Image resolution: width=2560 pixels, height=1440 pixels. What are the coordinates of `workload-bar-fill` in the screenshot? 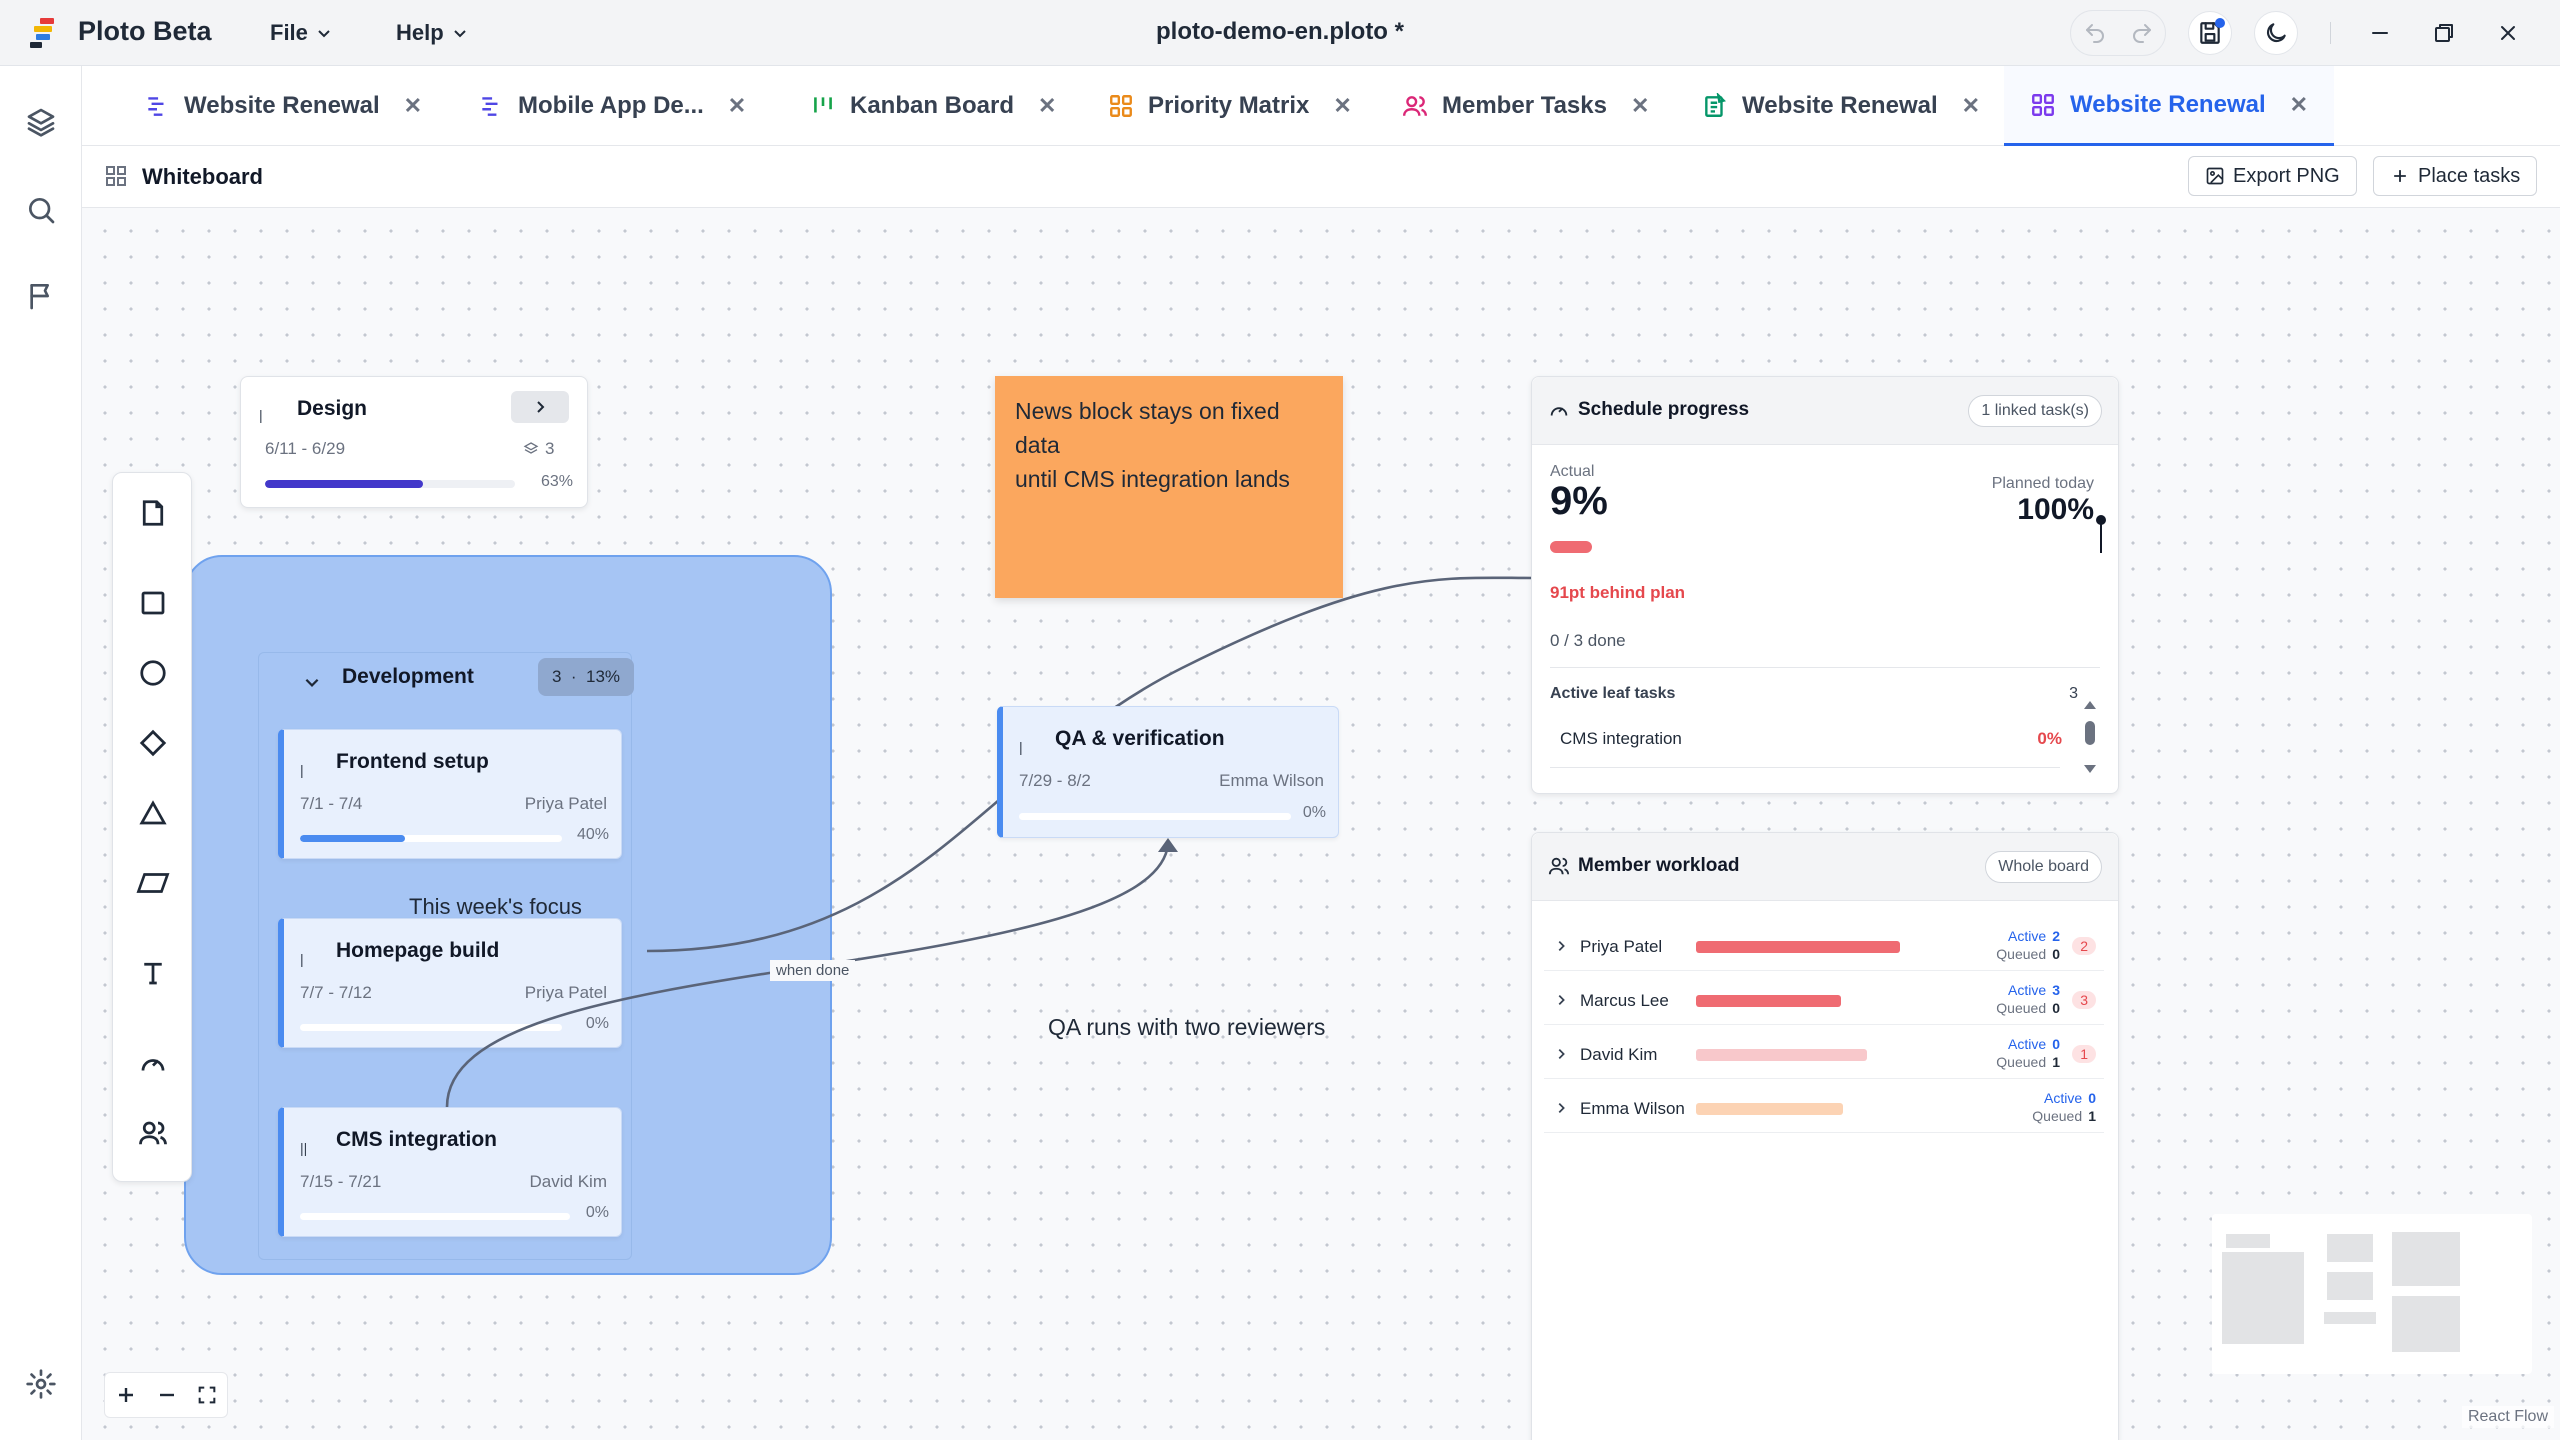 It's located at (1769, 1109).